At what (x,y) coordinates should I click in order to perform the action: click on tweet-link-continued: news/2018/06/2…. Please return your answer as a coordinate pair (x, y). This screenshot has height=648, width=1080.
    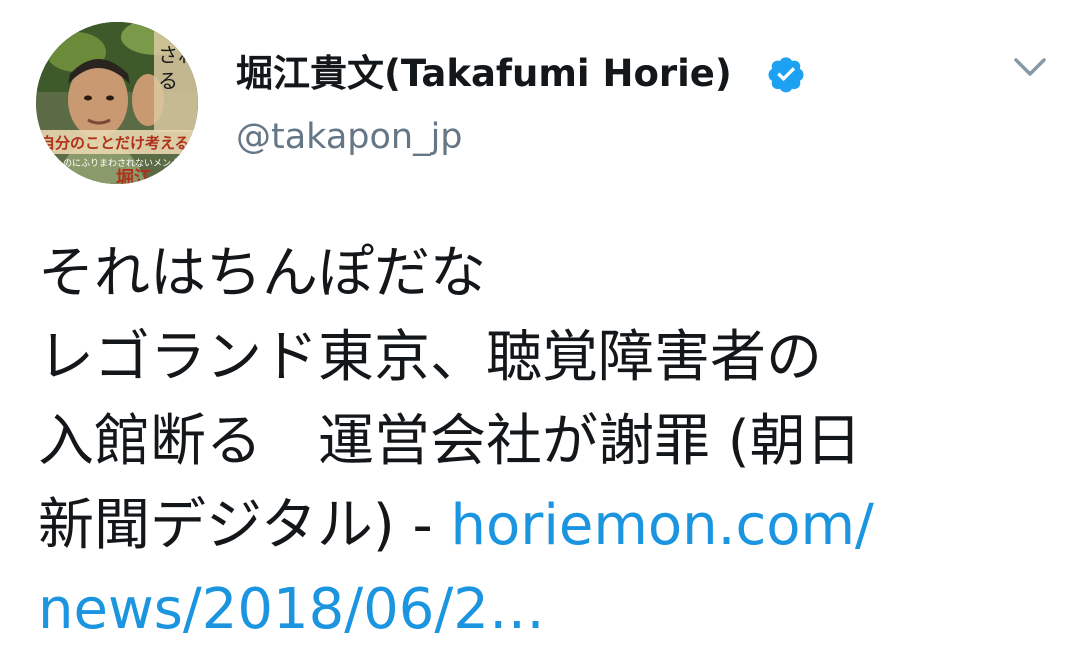
    Looking at the image, I should click on (291, 609).